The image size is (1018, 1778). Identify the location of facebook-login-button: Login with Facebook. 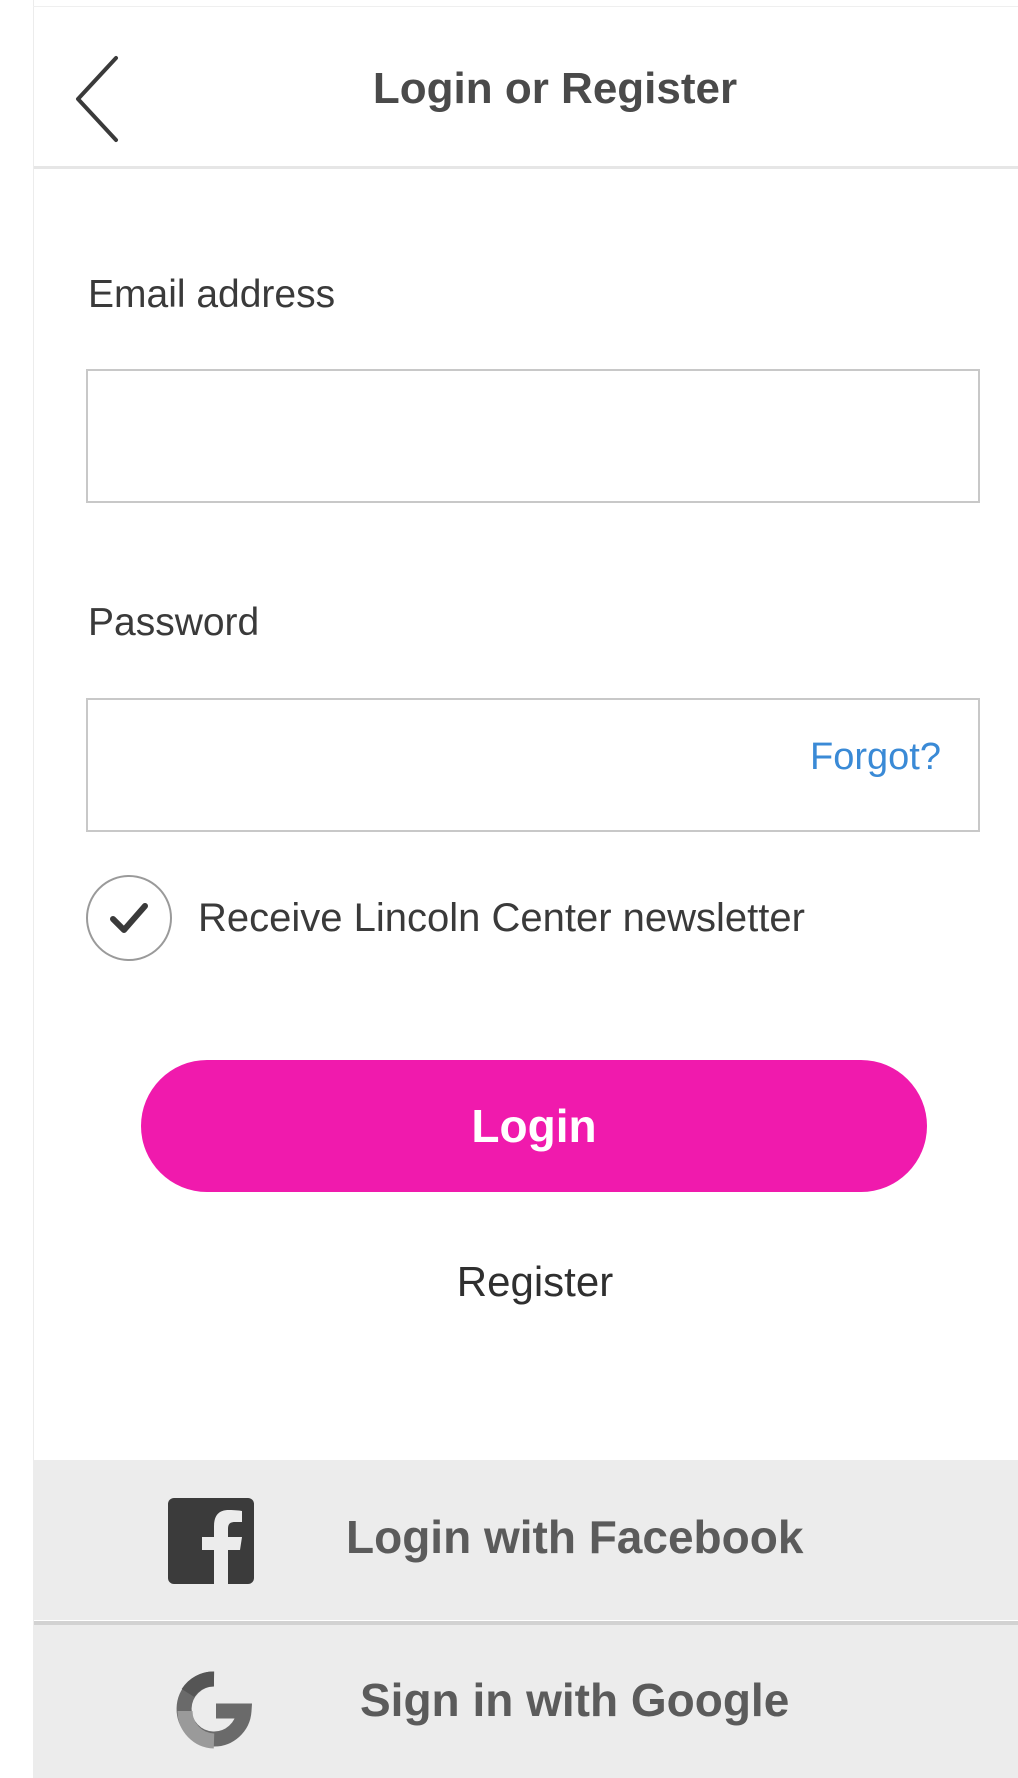
(526, 1540).